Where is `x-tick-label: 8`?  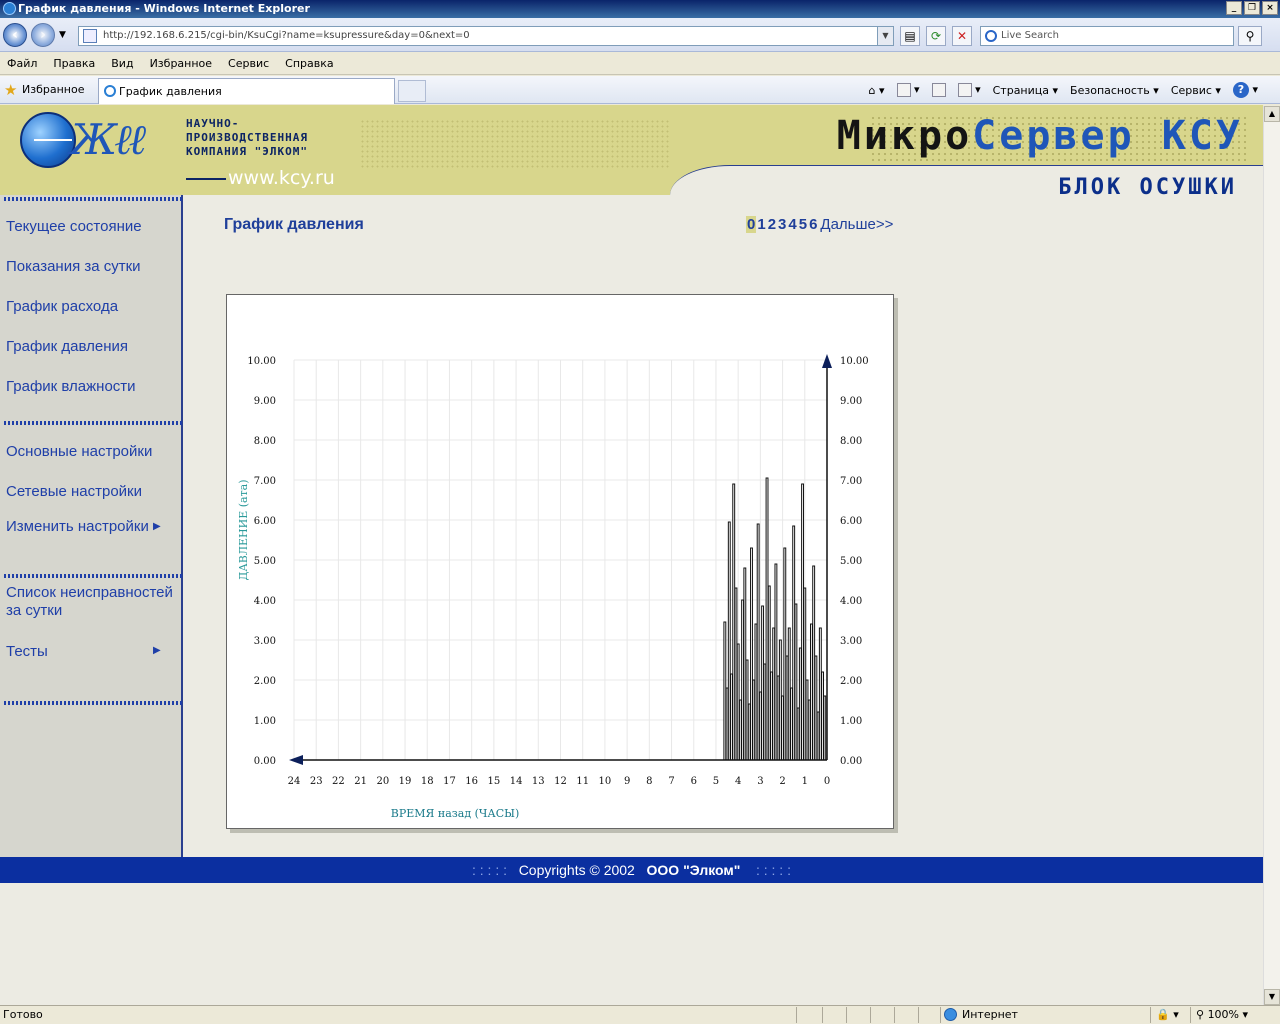 x-tick-label: 8 is located at coordinates (649, 781).